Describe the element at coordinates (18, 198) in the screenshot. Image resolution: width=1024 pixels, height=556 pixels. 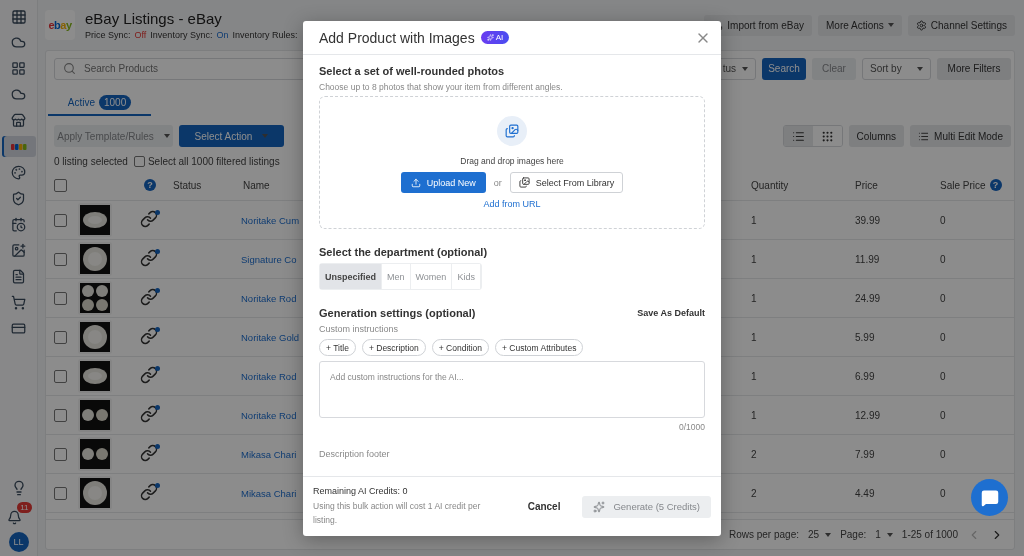
I see `shield-icon` at that location.